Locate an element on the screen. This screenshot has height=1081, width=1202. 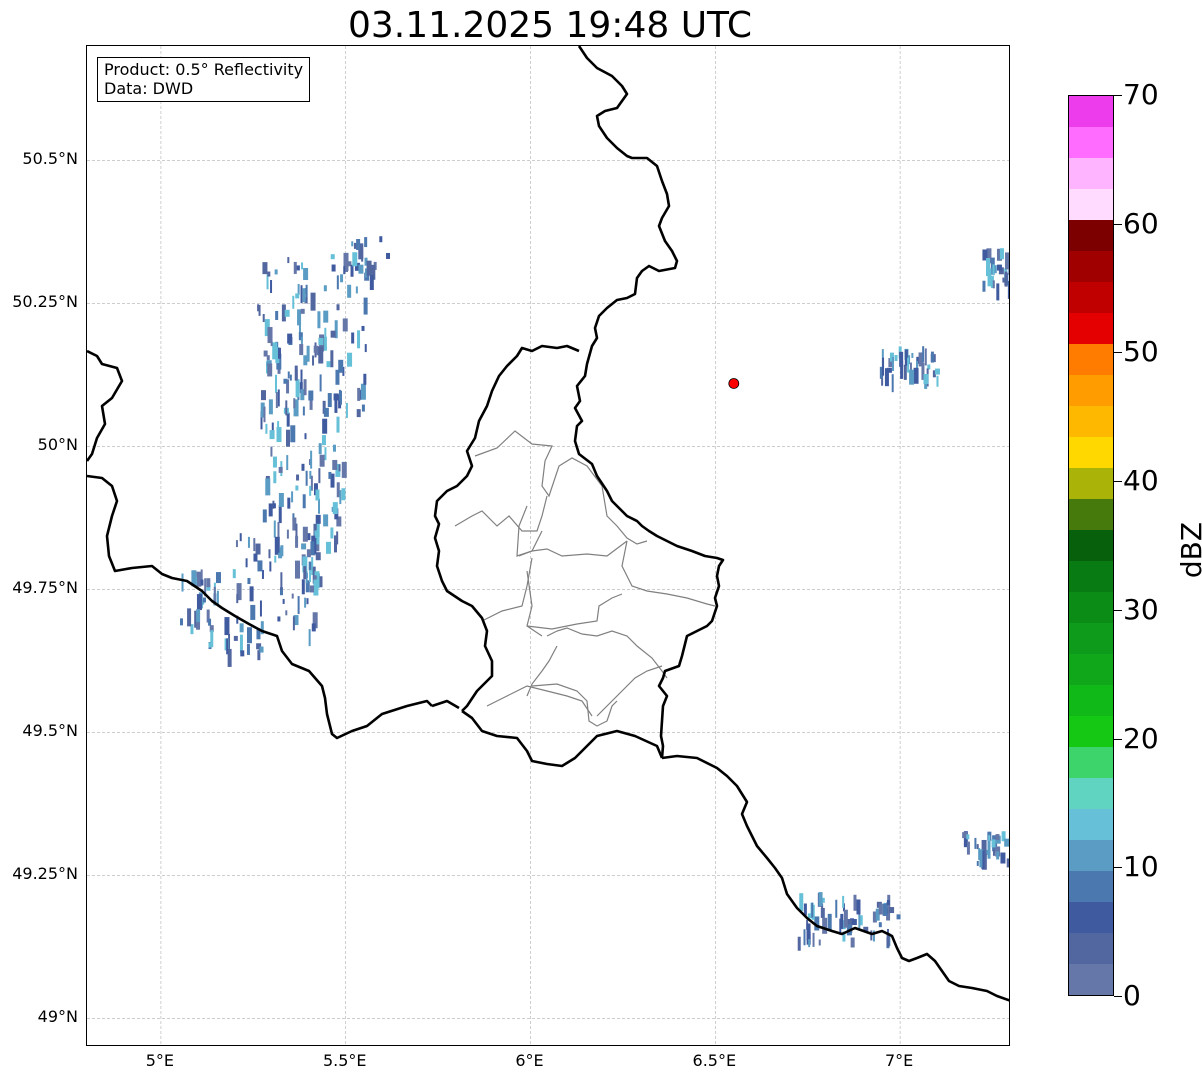
radar-site-layer is located at coordinates (734, 383).